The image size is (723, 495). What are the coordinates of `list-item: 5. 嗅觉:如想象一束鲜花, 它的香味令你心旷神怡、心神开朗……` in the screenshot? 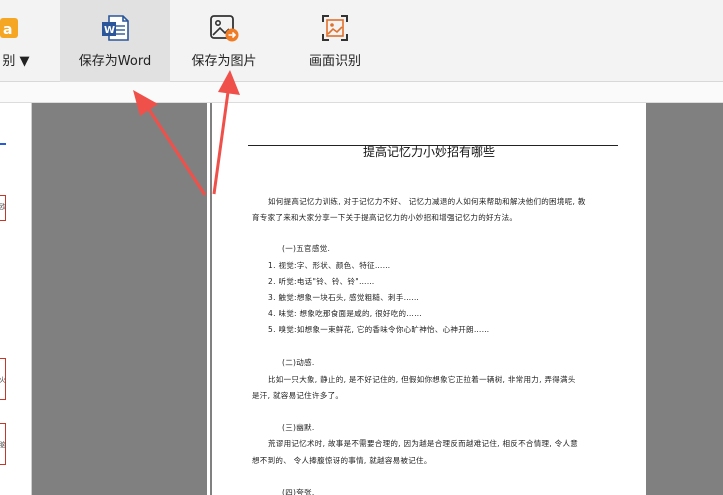 It's located at (379, 329).